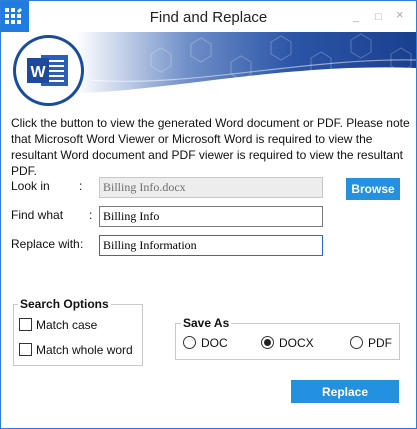 This screenshot has height=429, width=417. I want to click on match-case-label: Match case, so click(67, 325).